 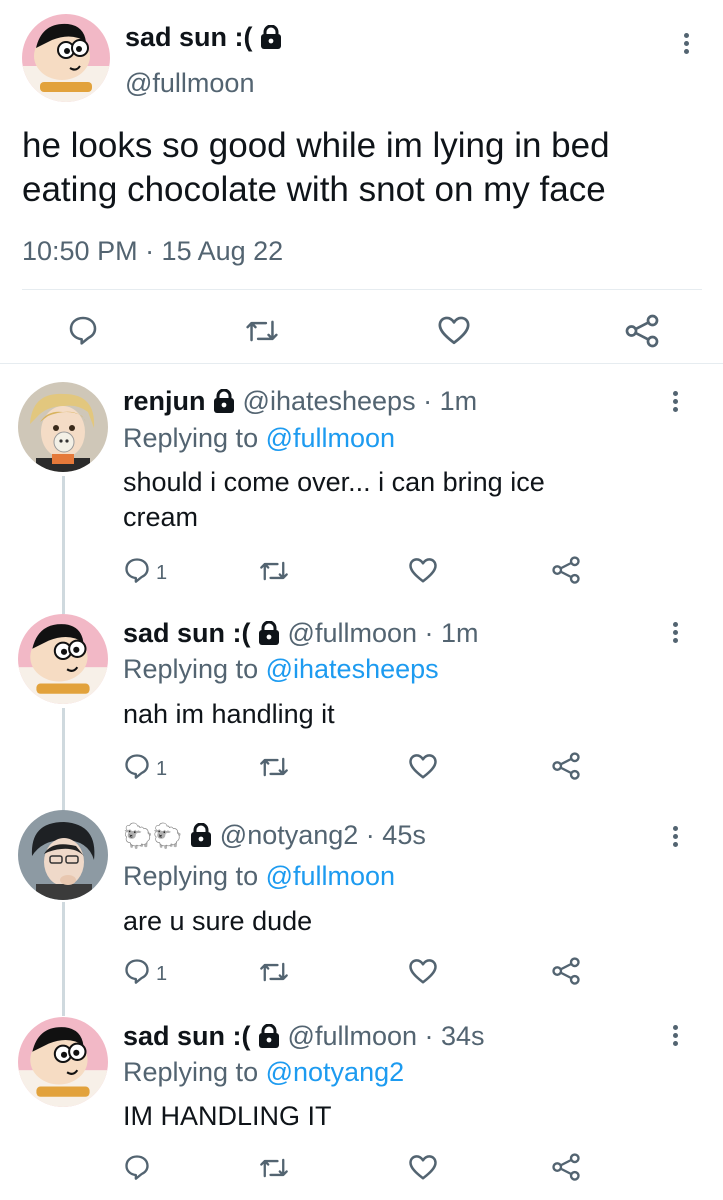 What do you see at coordinates (189, 83) in the screenshot?
I see `author-handle: @fullmoon` at bounding box center [189, 83].